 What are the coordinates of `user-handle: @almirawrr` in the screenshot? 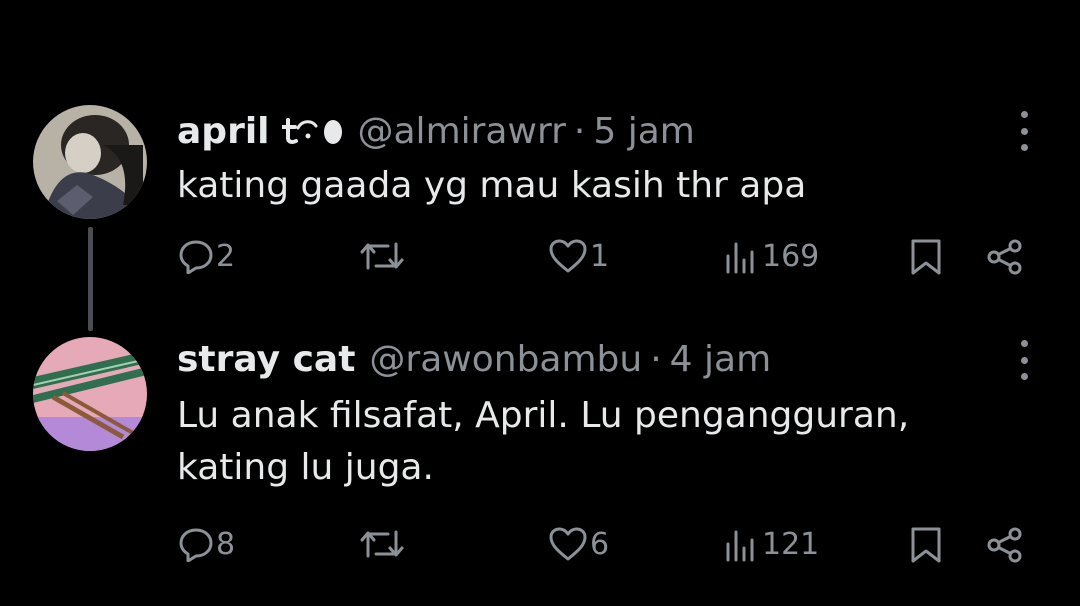 It's located at (462, 131).